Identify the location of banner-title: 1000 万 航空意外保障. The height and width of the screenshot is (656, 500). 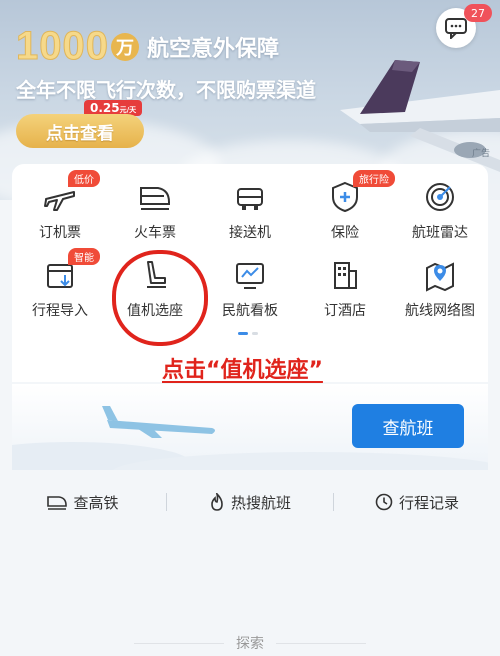
(147, 46).